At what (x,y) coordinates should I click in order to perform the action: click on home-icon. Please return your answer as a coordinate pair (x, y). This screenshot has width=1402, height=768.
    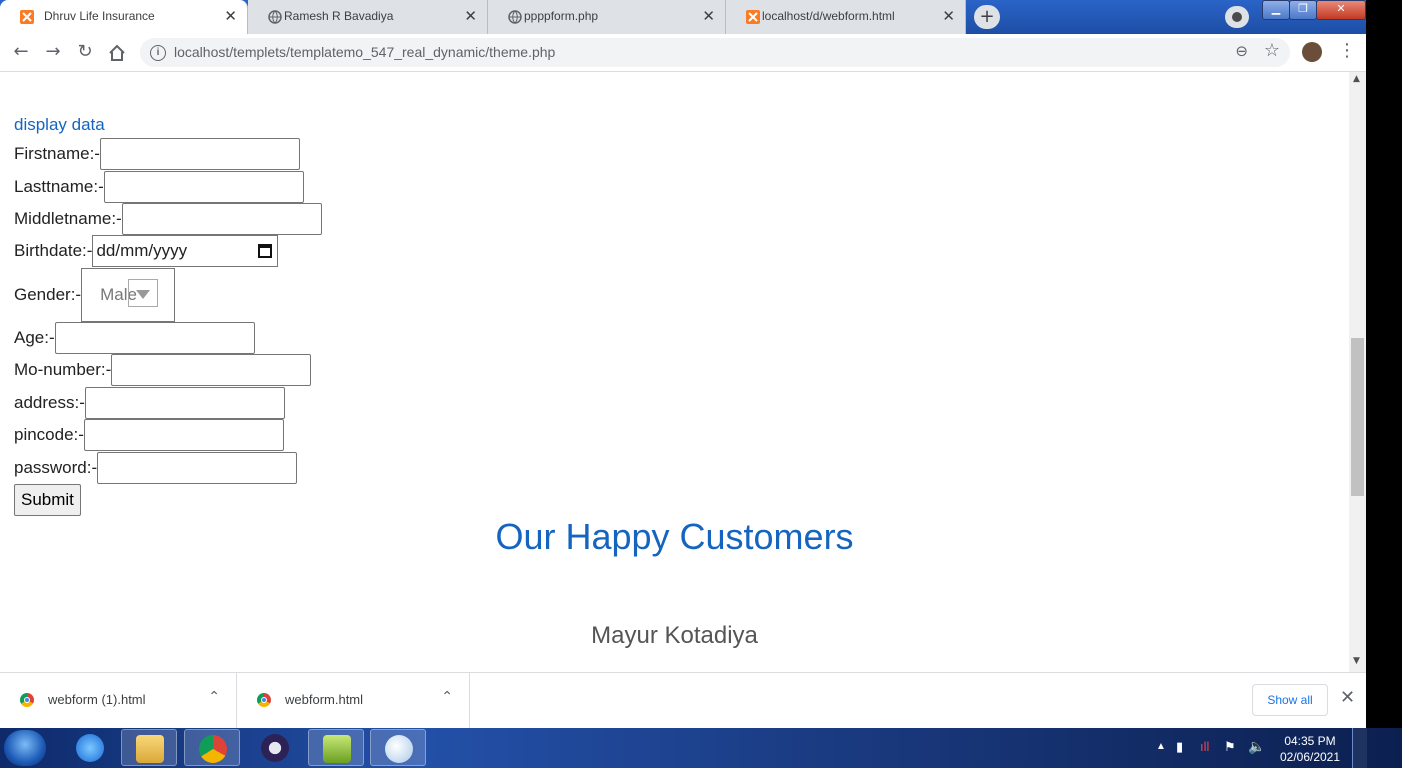
    Looking at the image, I should click on (117, 53).